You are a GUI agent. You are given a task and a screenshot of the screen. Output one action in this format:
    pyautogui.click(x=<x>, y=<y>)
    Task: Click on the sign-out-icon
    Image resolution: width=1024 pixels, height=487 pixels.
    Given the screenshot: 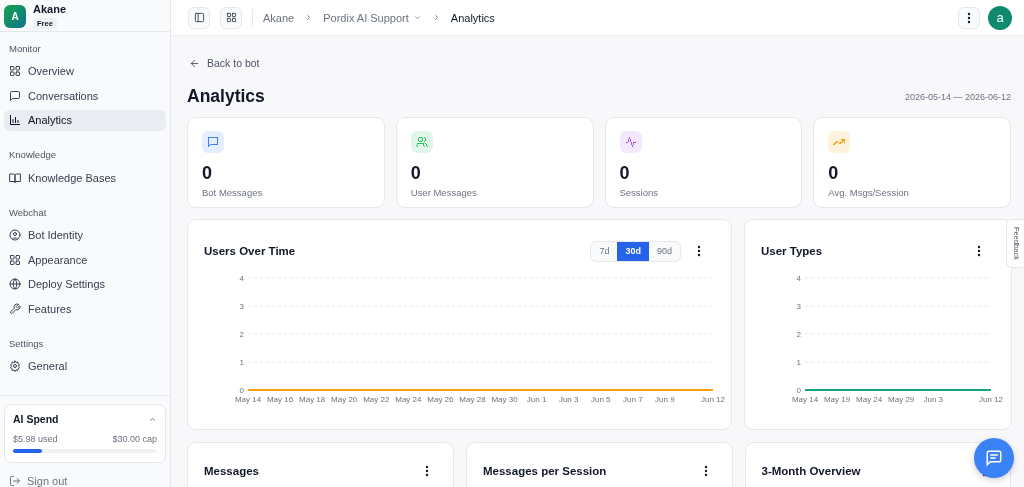 What is the action you would take?
    pyautogui.click(x=15, y=481)
    